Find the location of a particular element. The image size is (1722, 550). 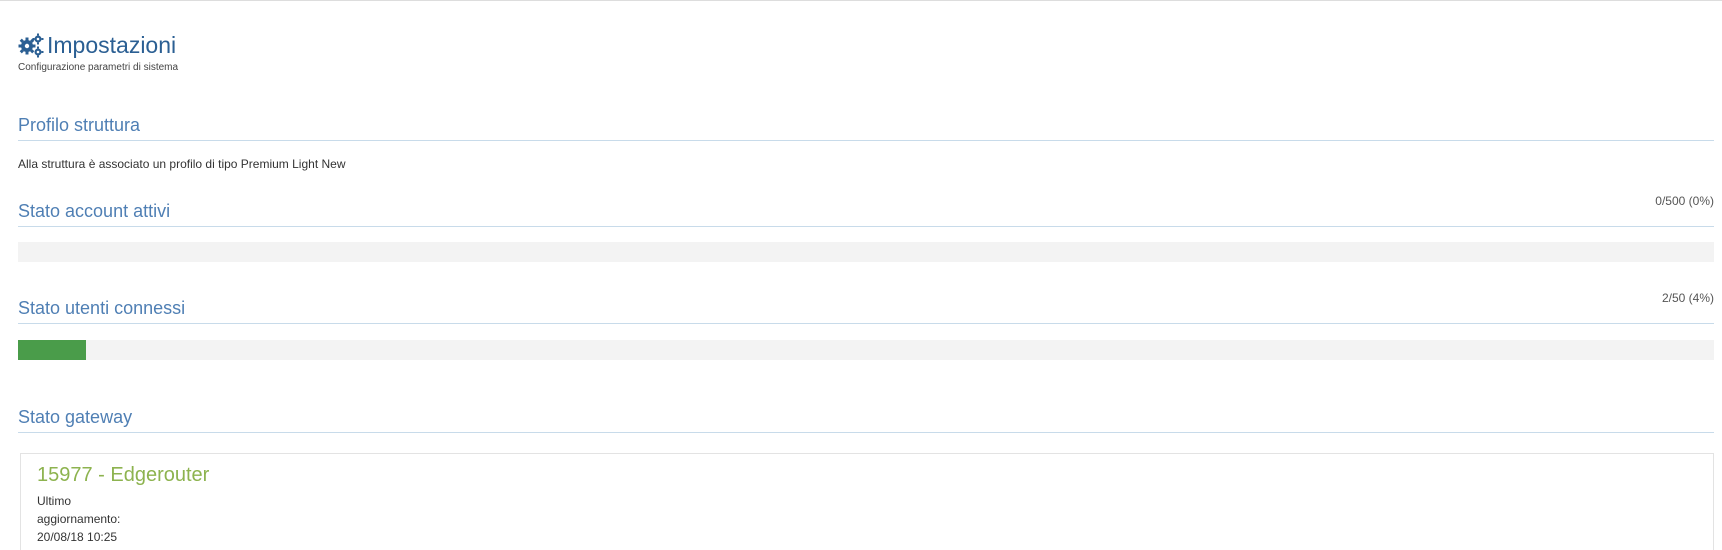

users-heading: Stato utenti connessi is located at coordinates (866, 310).